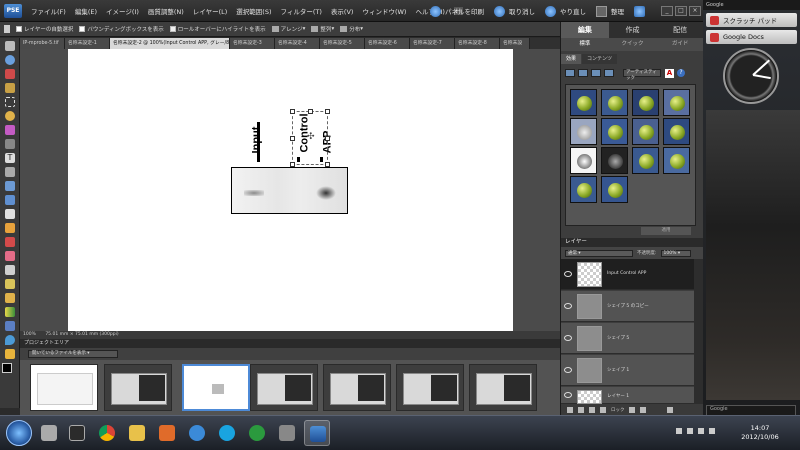 This screenshot has width=800, height=450. I want to click on start-button, so click(19, 433).